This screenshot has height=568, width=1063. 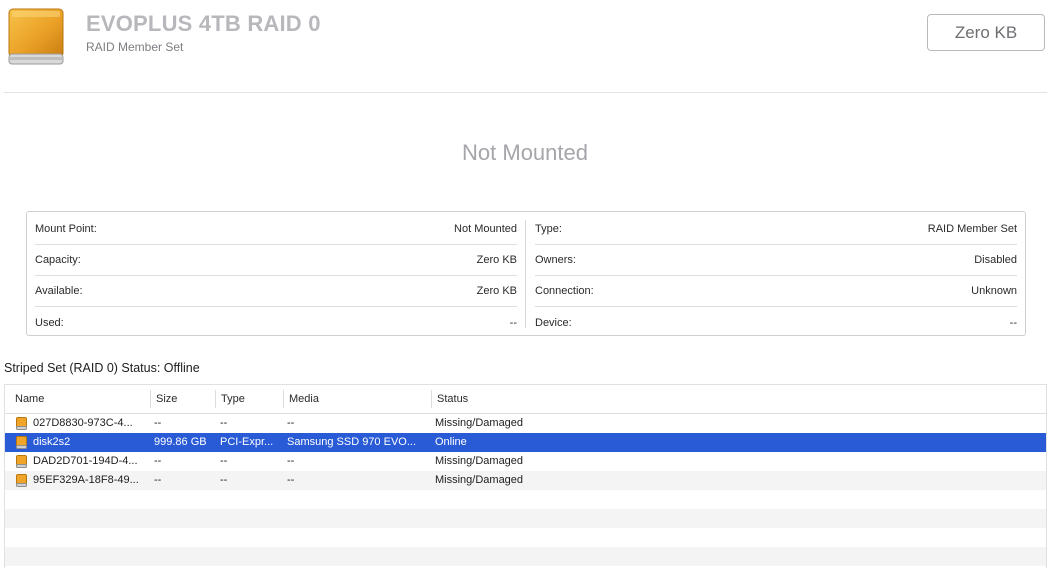 What do you see at coordinates (276, 260) in the screenshot?
I see `info-row-capacity: Capacity: Zero KB` at bounding box center [276, 260].